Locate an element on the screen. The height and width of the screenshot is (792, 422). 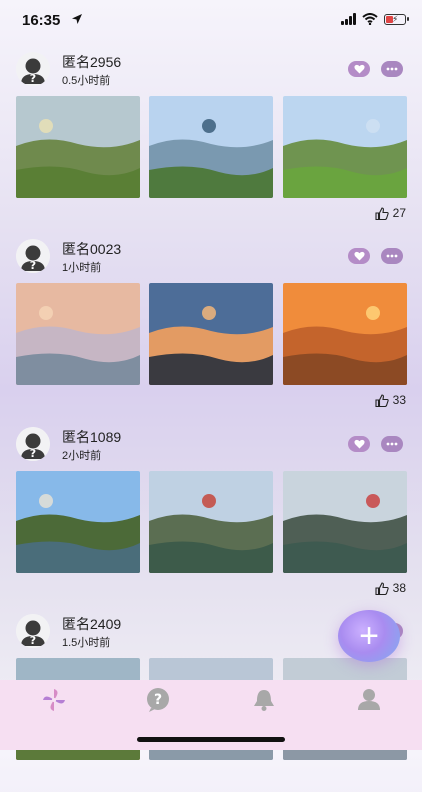
like-count: 27 is located at coordinates (399, 213).